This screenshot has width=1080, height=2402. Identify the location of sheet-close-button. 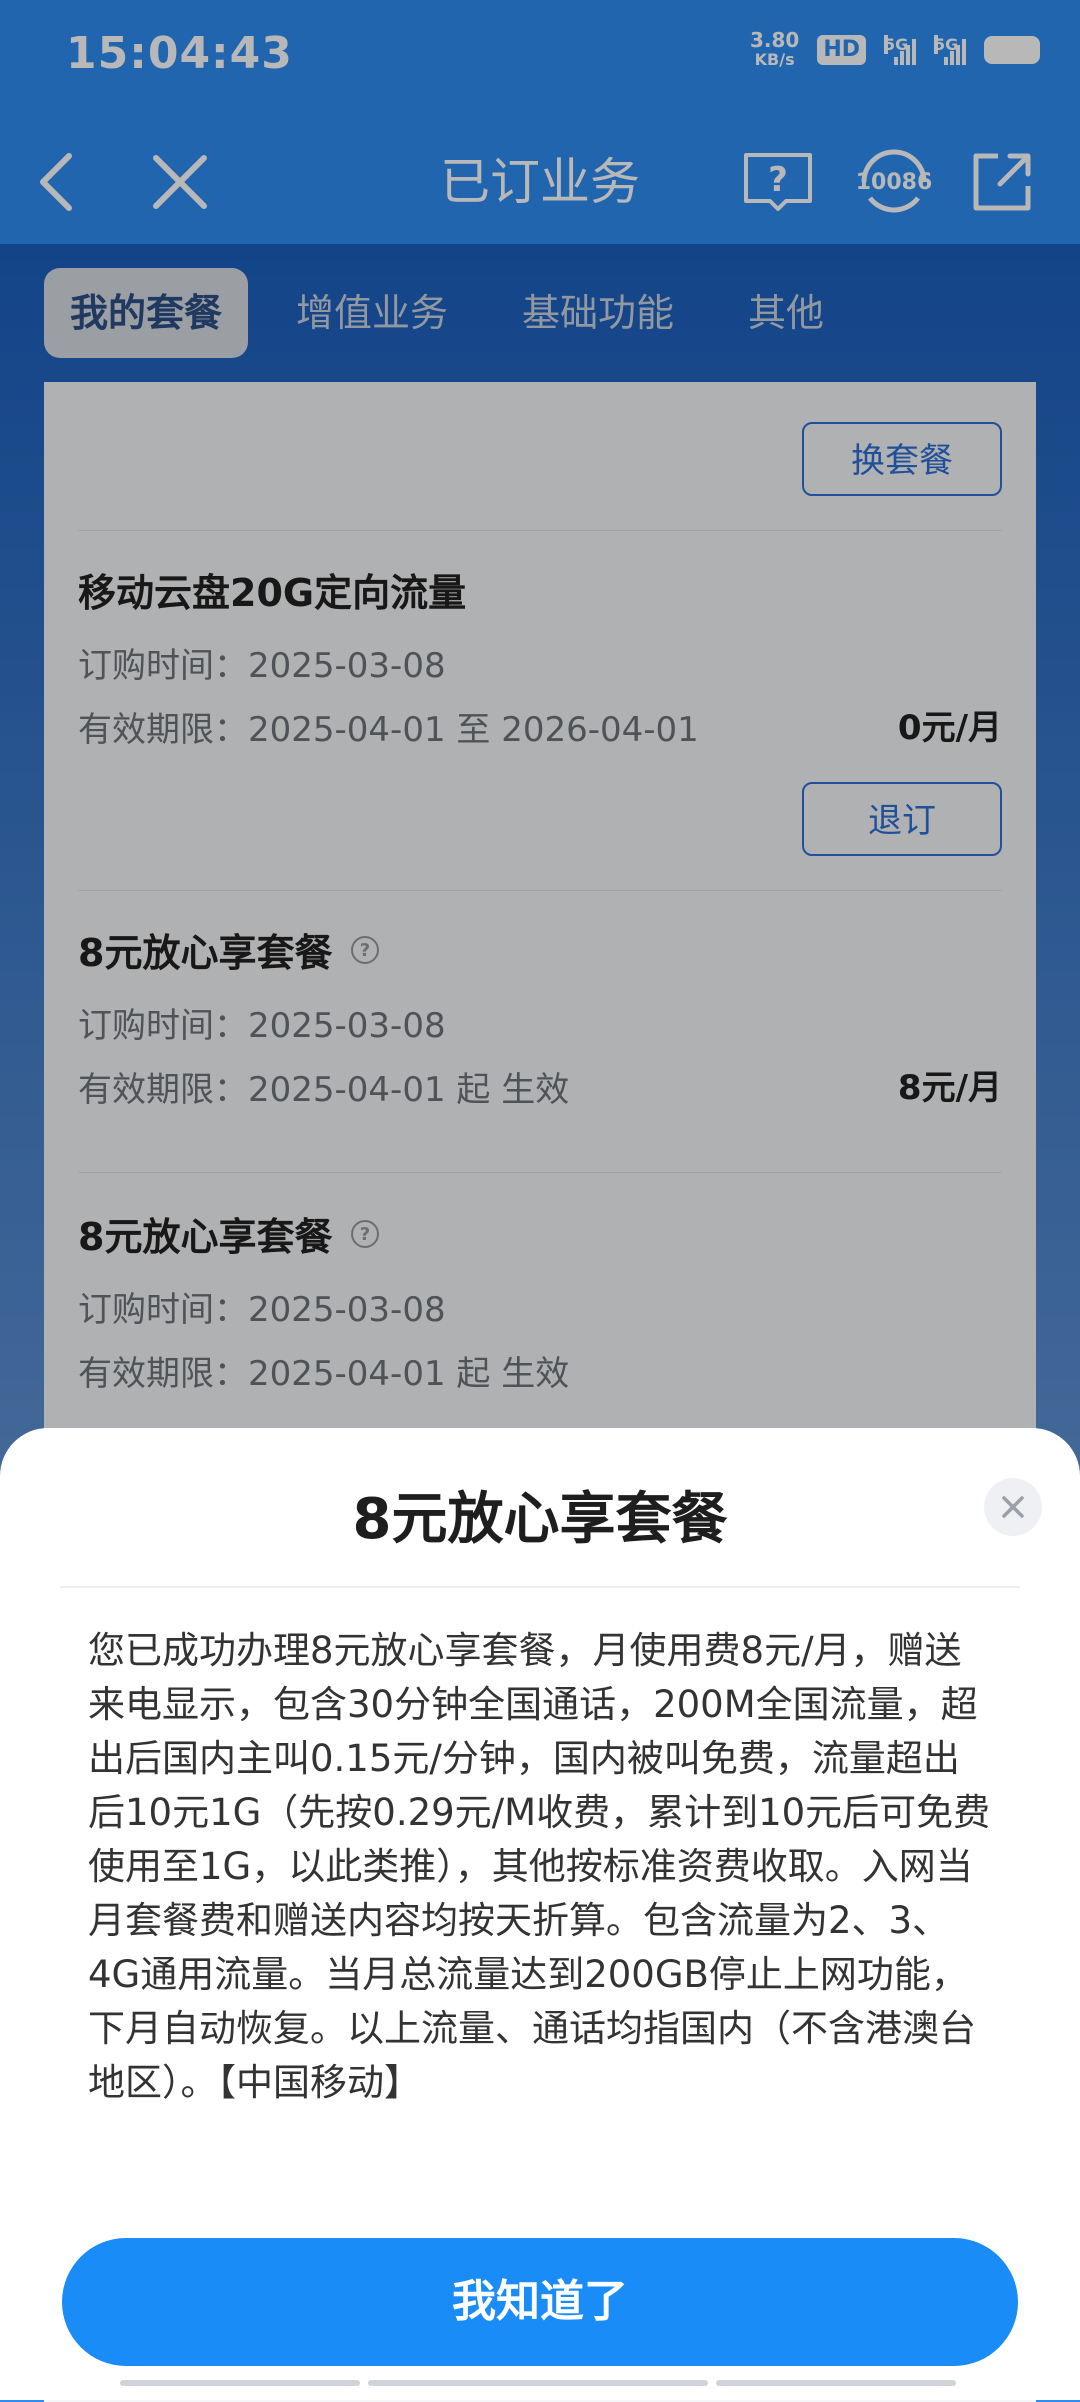
(1013, 1507).